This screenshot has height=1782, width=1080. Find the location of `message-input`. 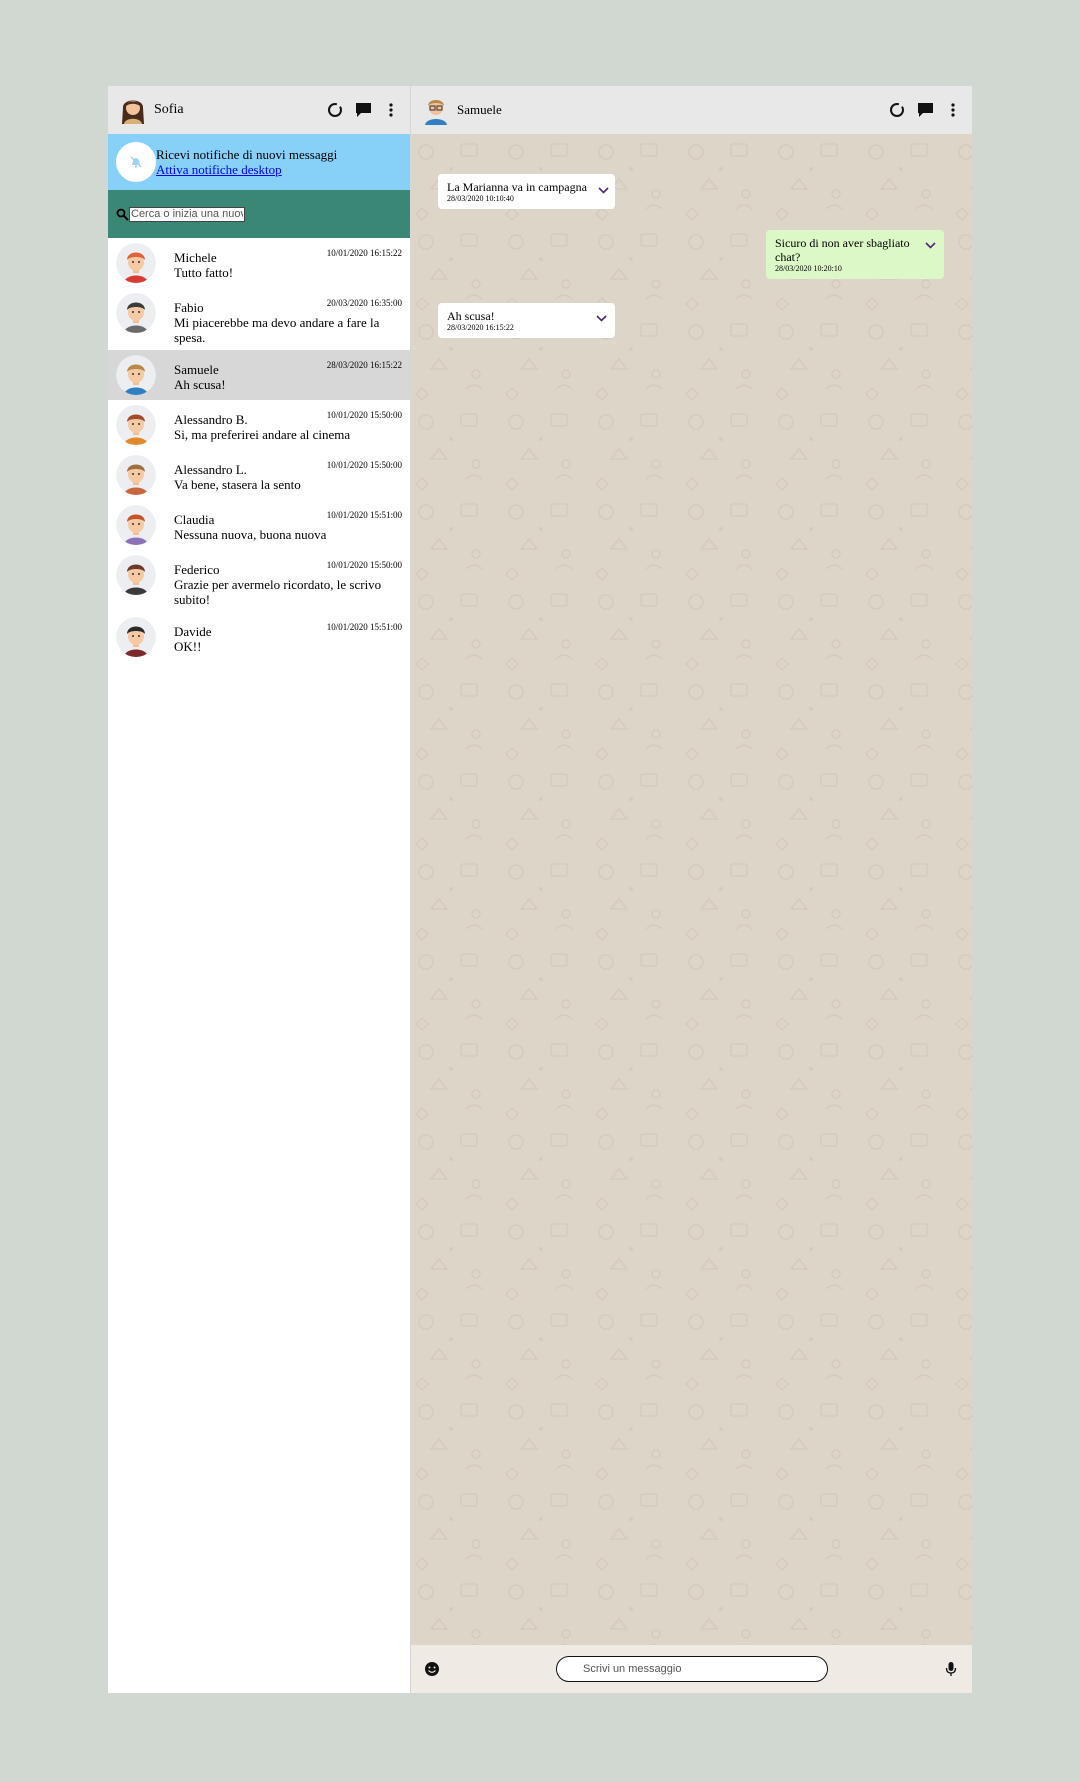

message-input is located at coordinates (692, 1669).